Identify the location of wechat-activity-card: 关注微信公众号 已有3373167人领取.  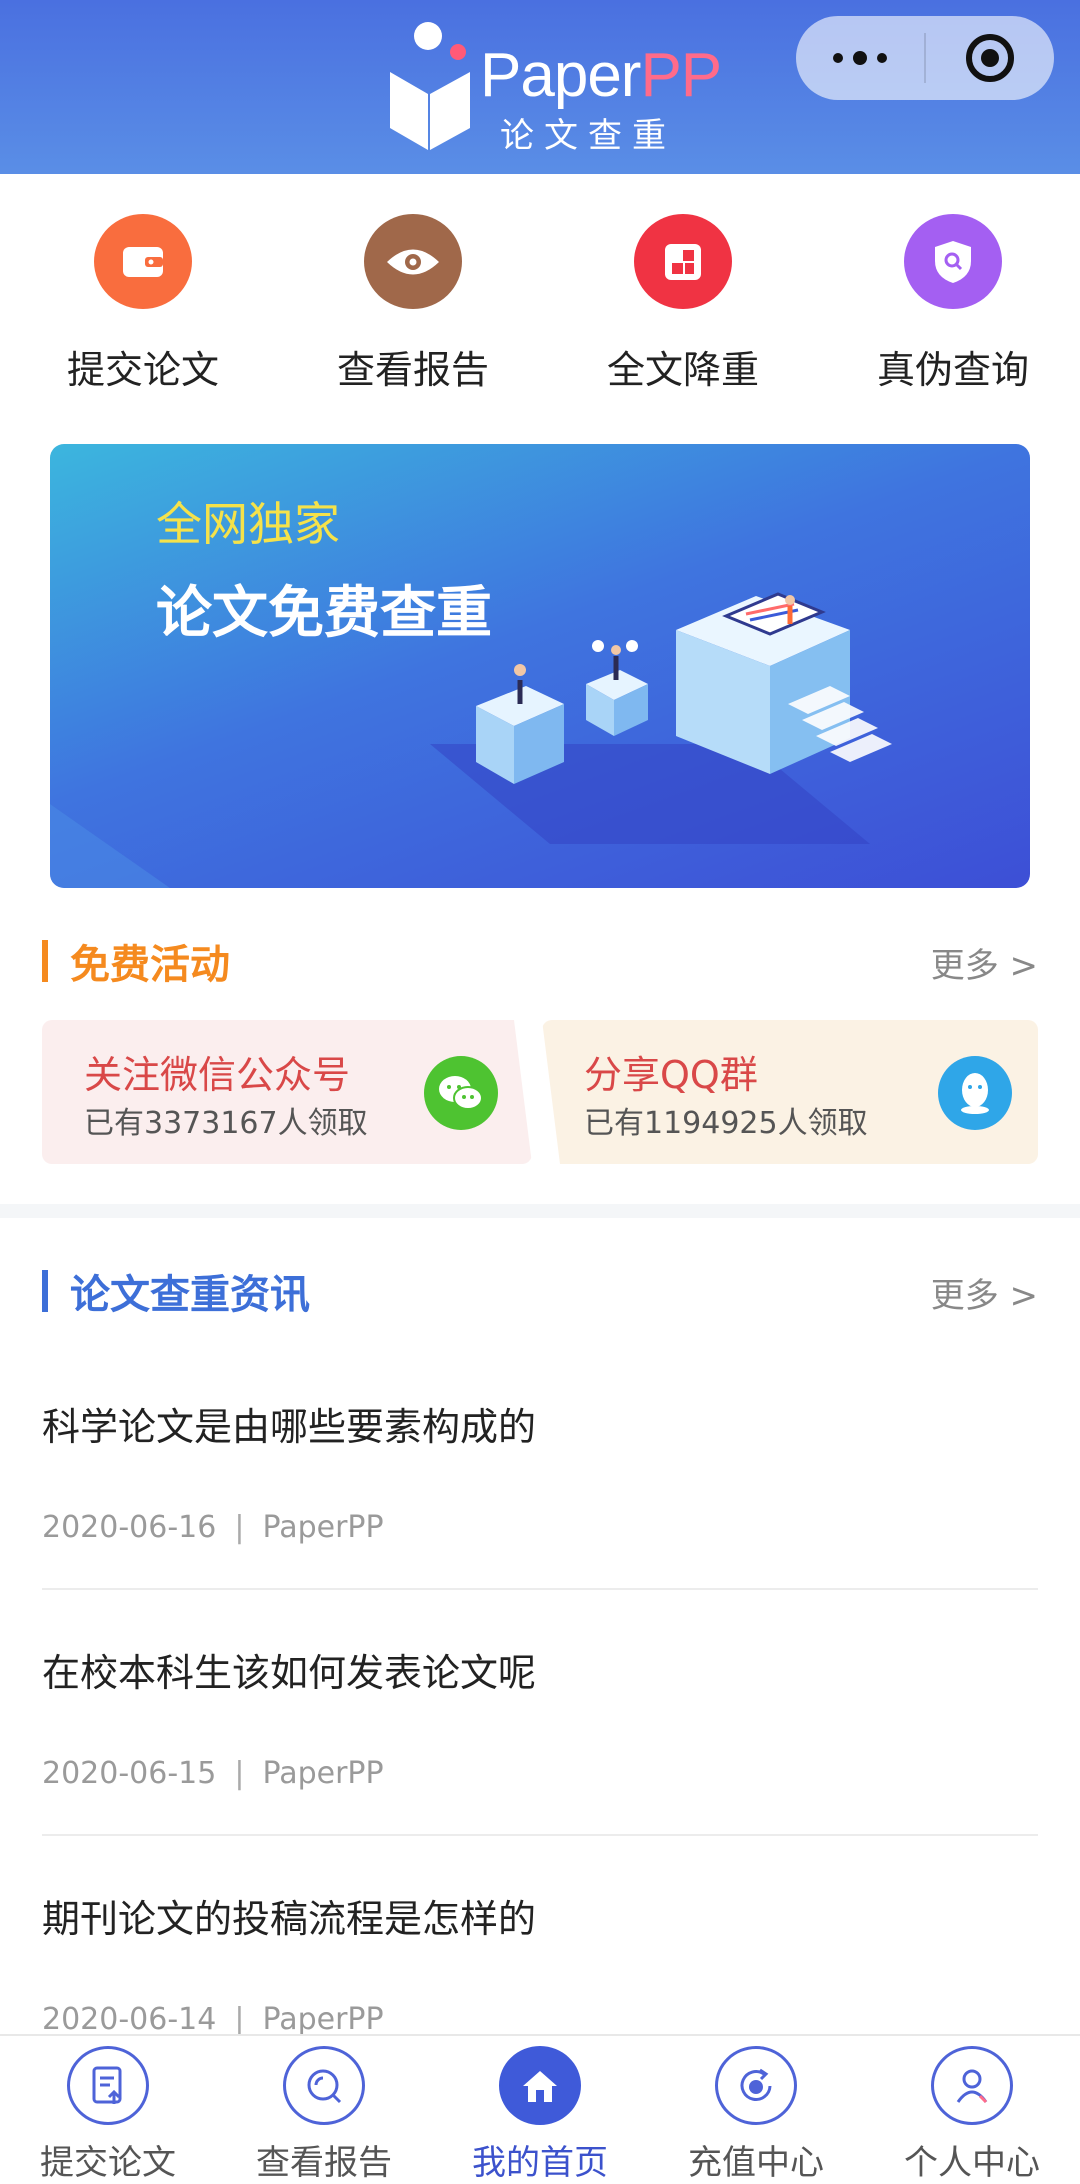
(287, 1092).